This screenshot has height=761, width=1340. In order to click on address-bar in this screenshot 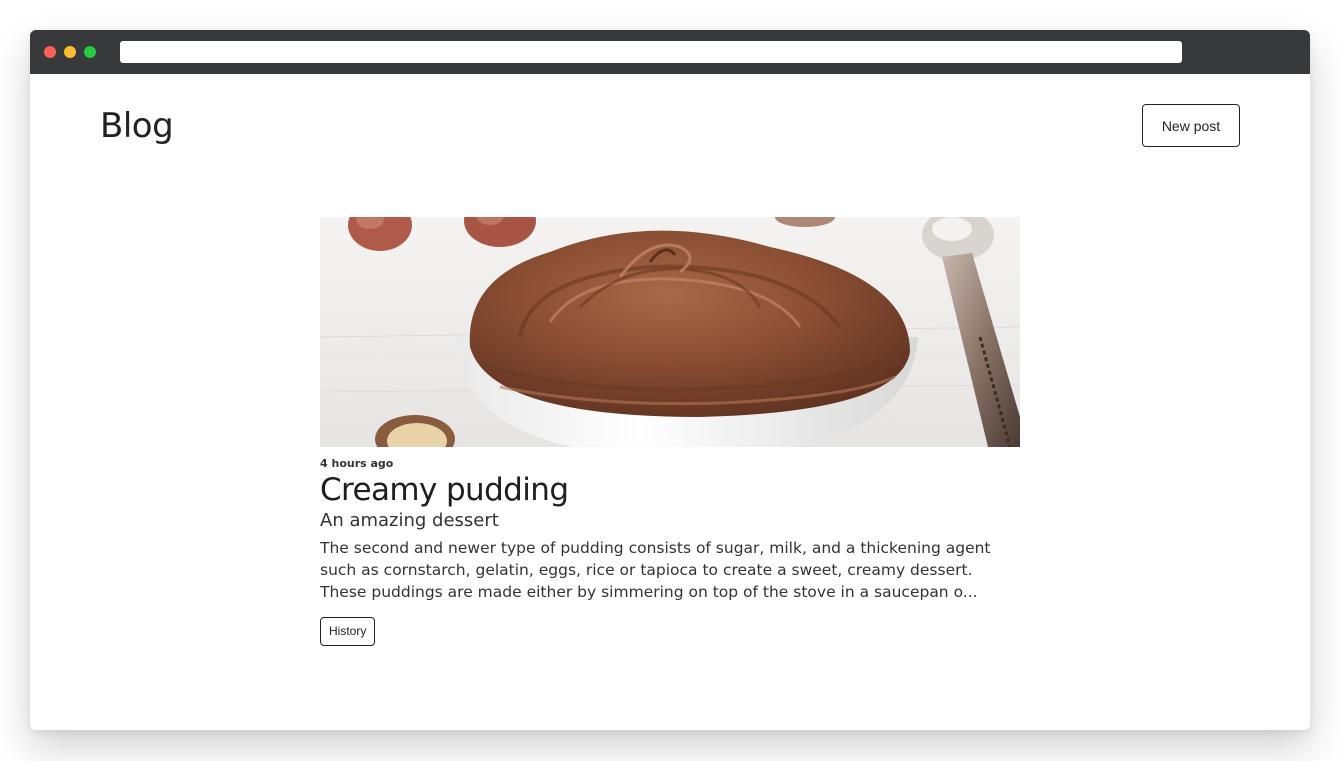, I will do `click(651, 52)`.